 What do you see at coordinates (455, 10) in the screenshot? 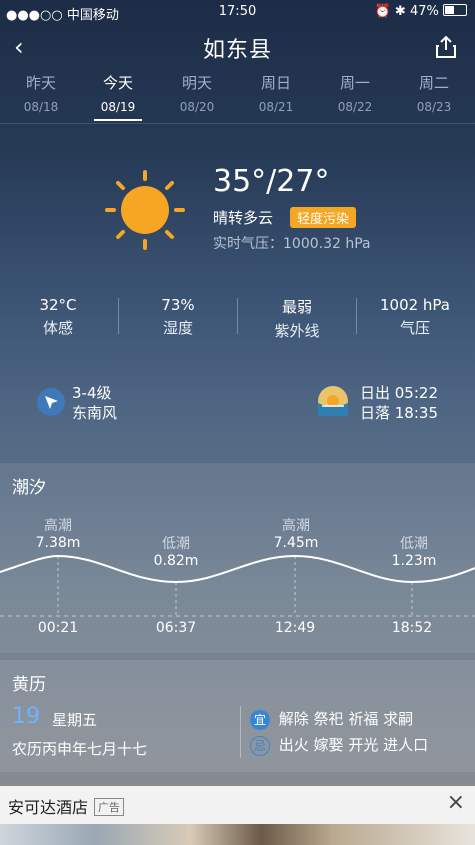
I see `battery-icon` at bounding box center [455, 10].